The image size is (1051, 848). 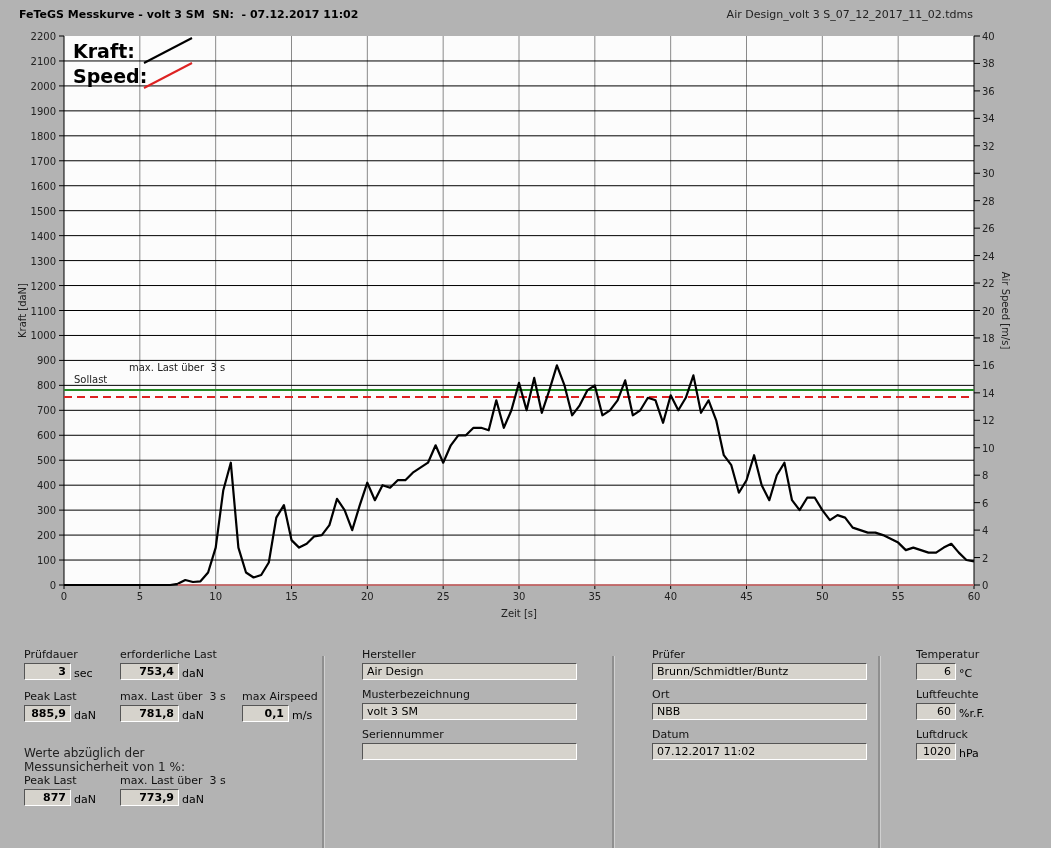 I want to click on reference-label: max. Last über 3 s, so click(x=177, y=367).